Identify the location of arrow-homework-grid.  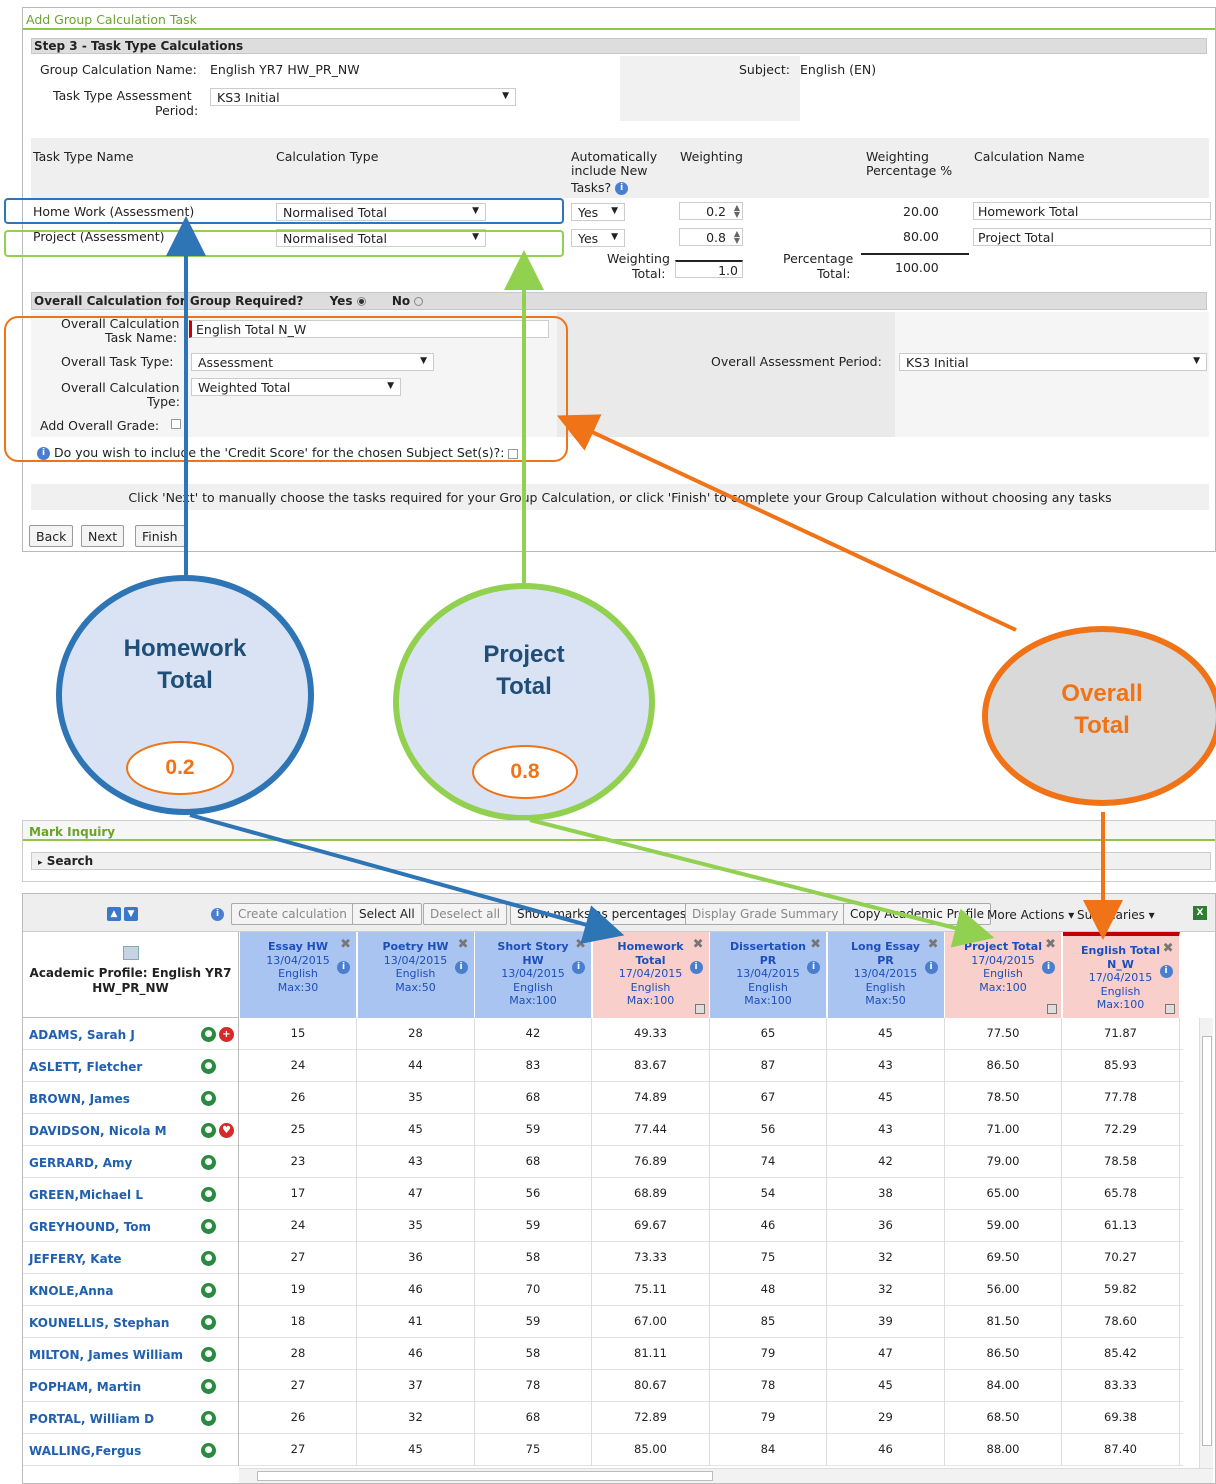
(407, 878).